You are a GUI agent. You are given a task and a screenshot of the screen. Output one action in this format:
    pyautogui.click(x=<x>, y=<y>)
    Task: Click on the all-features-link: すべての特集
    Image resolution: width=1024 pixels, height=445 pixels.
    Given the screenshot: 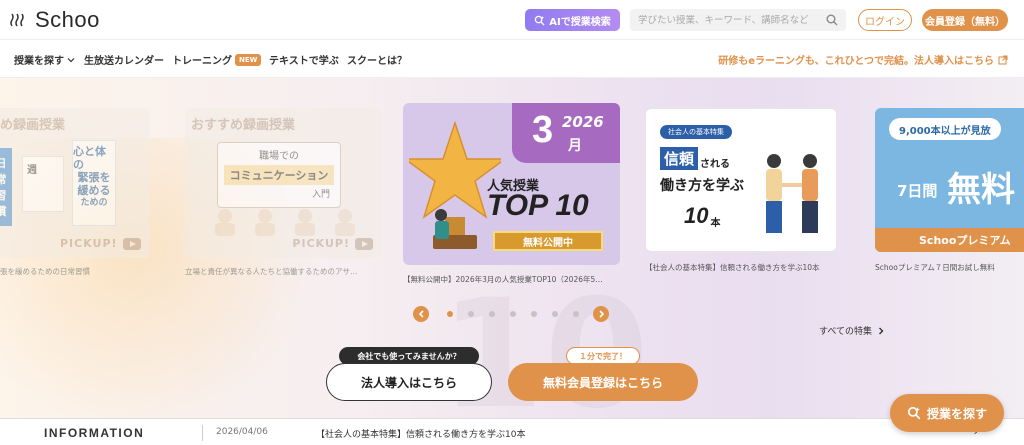 What is the action you would take?
    pyautogui.click(x=851, y=330)
    